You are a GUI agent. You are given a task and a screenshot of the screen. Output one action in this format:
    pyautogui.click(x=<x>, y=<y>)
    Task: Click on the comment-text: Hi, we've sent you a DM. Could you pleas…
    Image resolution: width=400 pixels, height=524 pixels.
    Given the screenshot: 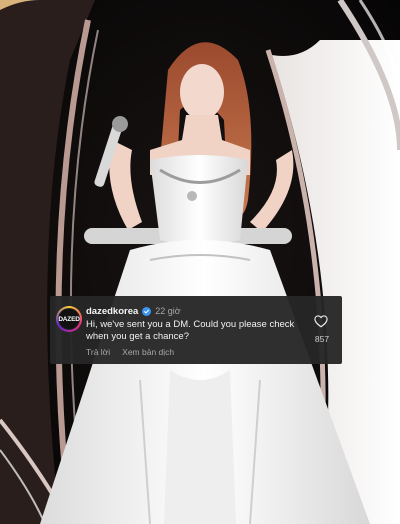 What is the action you would take?
    pyautogui.click(x=190, y=330)
    